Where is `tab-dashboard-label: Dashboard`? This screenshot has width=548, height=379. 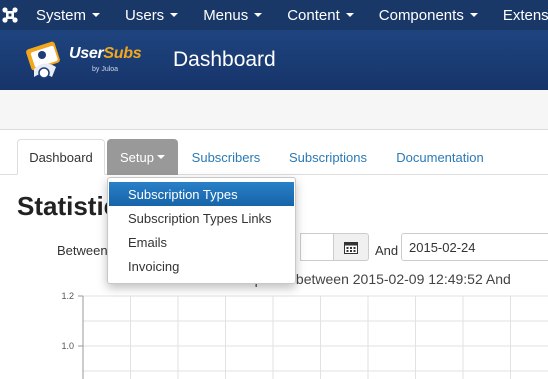 tab-dashboard-label: Dashboard is located at coordinates (61, 157).